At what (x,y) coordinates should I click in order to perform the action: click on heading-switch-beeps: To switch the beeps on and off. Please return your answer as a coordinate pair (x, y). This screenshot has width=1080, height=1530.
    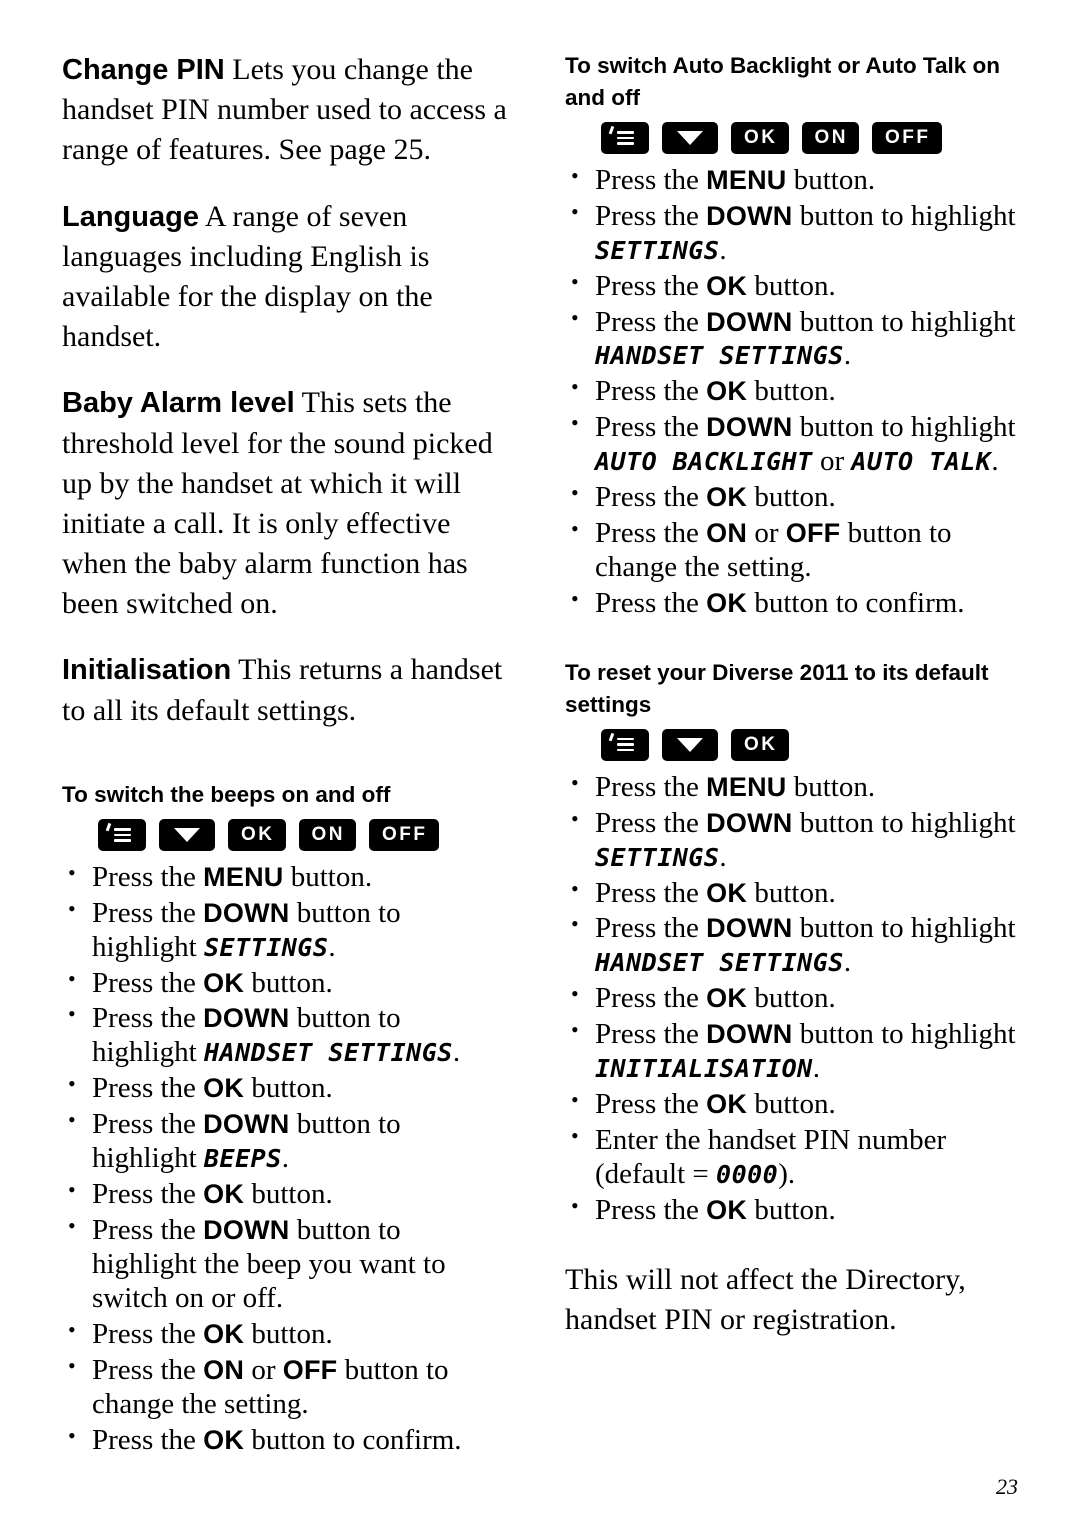
    Looking at the image, I should click on (226, 794).